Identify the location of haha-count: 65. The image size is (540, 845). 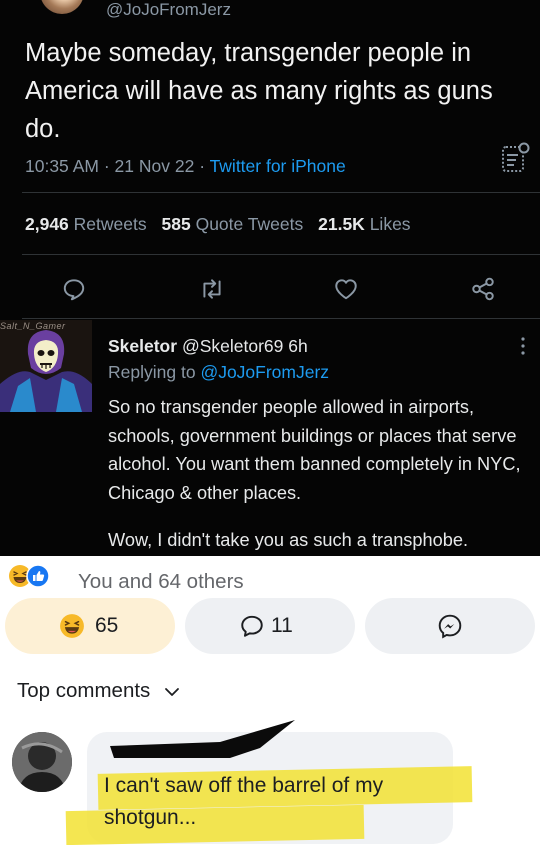
(107, 625).